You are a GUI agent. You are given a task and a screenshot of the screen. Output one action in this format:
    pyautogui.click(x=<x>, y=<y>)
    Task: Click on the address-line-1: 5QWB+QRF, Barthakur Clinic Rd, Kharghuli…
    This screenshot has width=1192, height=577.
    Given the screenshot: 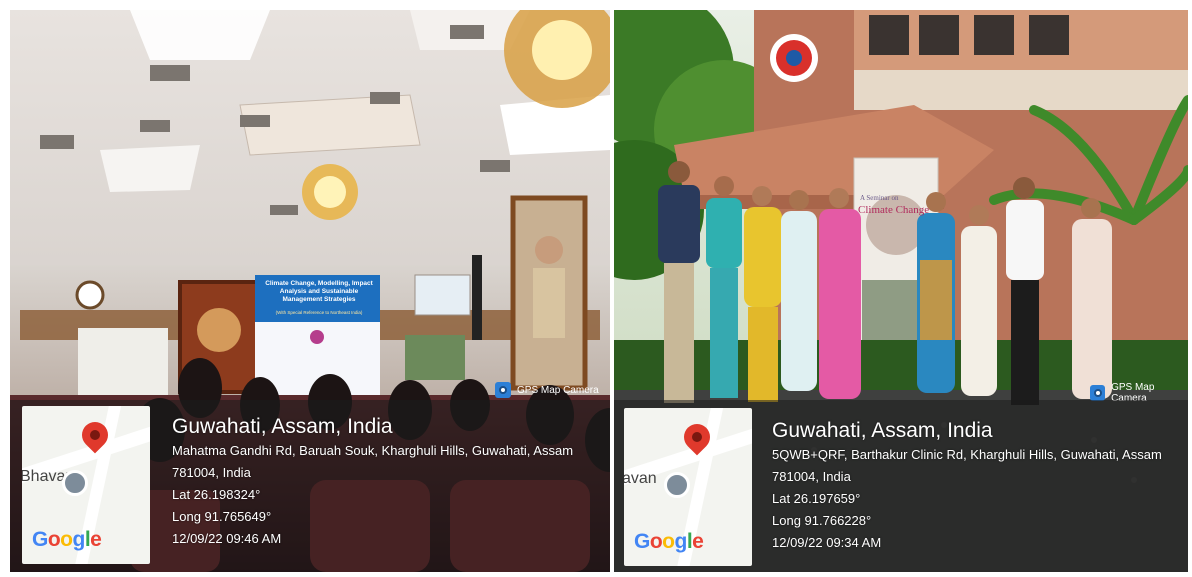 What is the action you would take?
    pyautogui.click(x=967, y=454)
    